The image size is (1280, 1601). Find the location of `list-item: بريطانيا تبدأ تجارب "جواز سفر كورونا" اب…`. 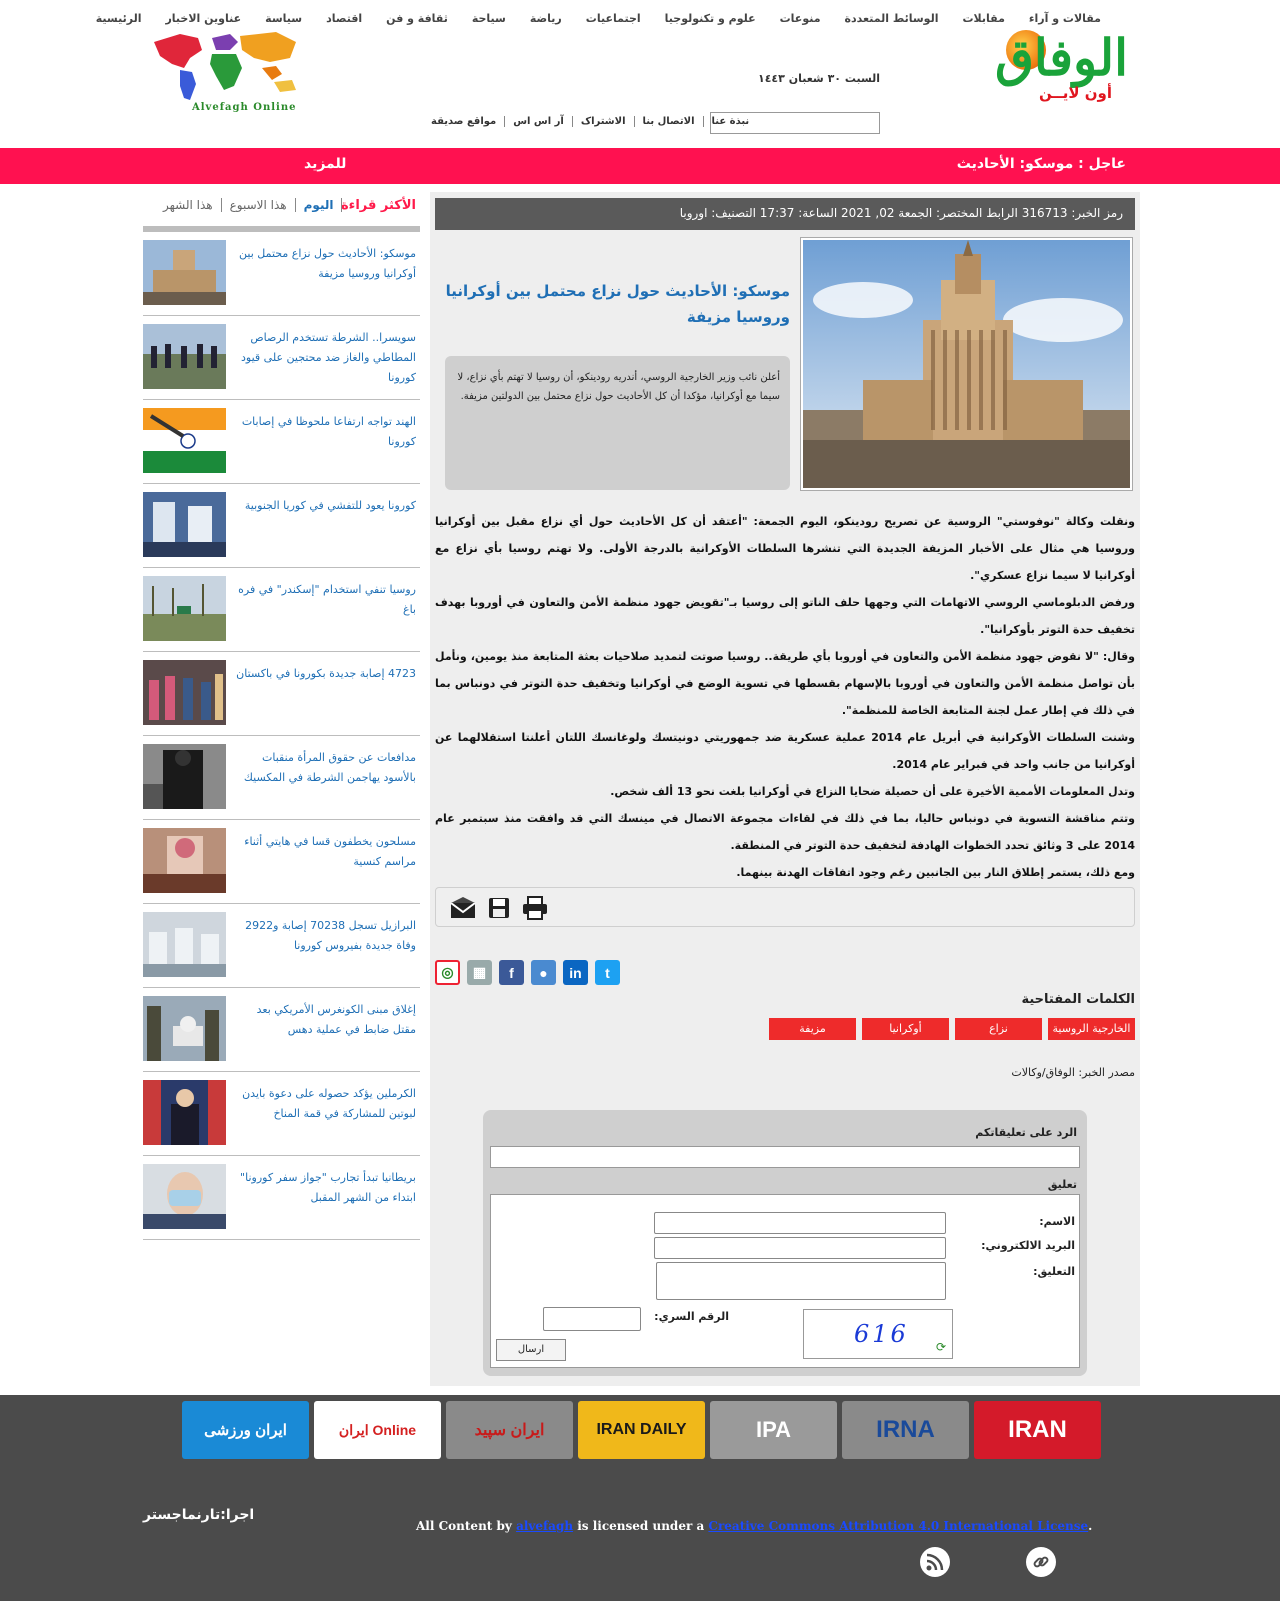

list-item: بريطانيا تبدأ تجارب "جواز سفر كورونا" اب… is located at coordinates (281, 1198).